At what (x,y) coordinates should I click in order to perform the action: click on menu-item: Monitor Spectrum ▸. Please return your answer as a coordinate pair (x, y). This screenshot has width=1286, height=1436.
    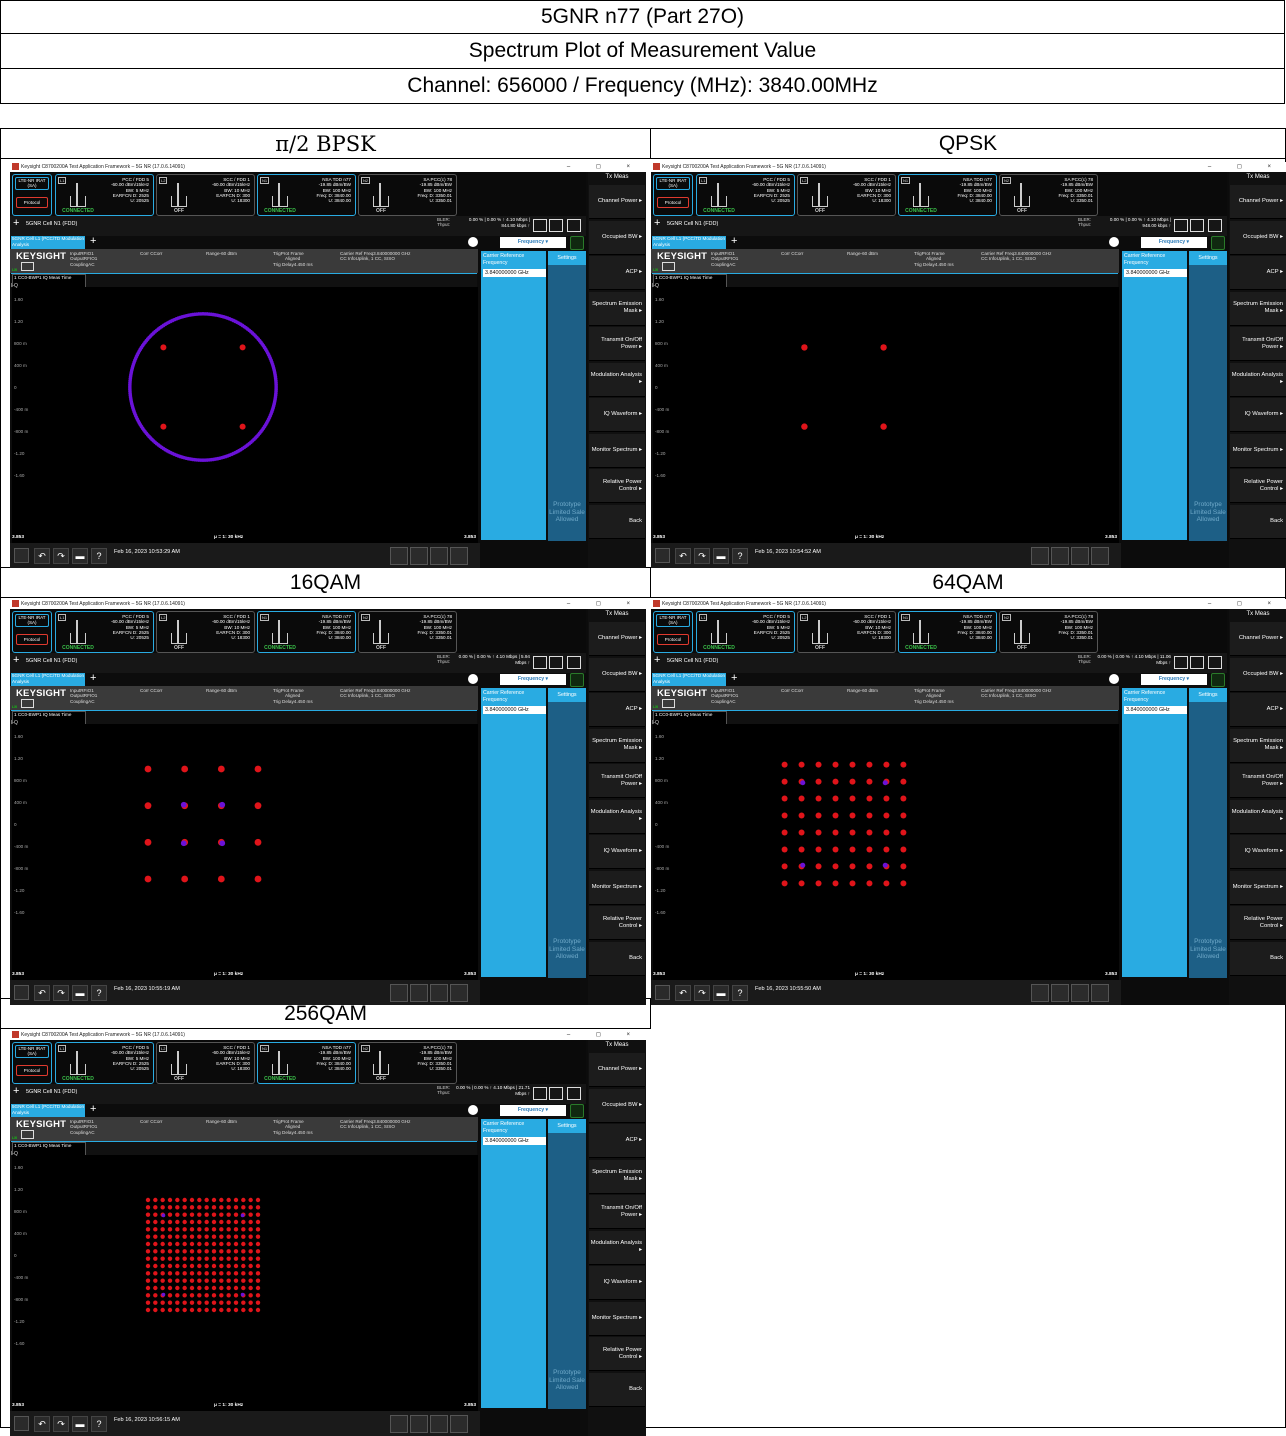
    Looking at the image, I should click on (1258, 887).